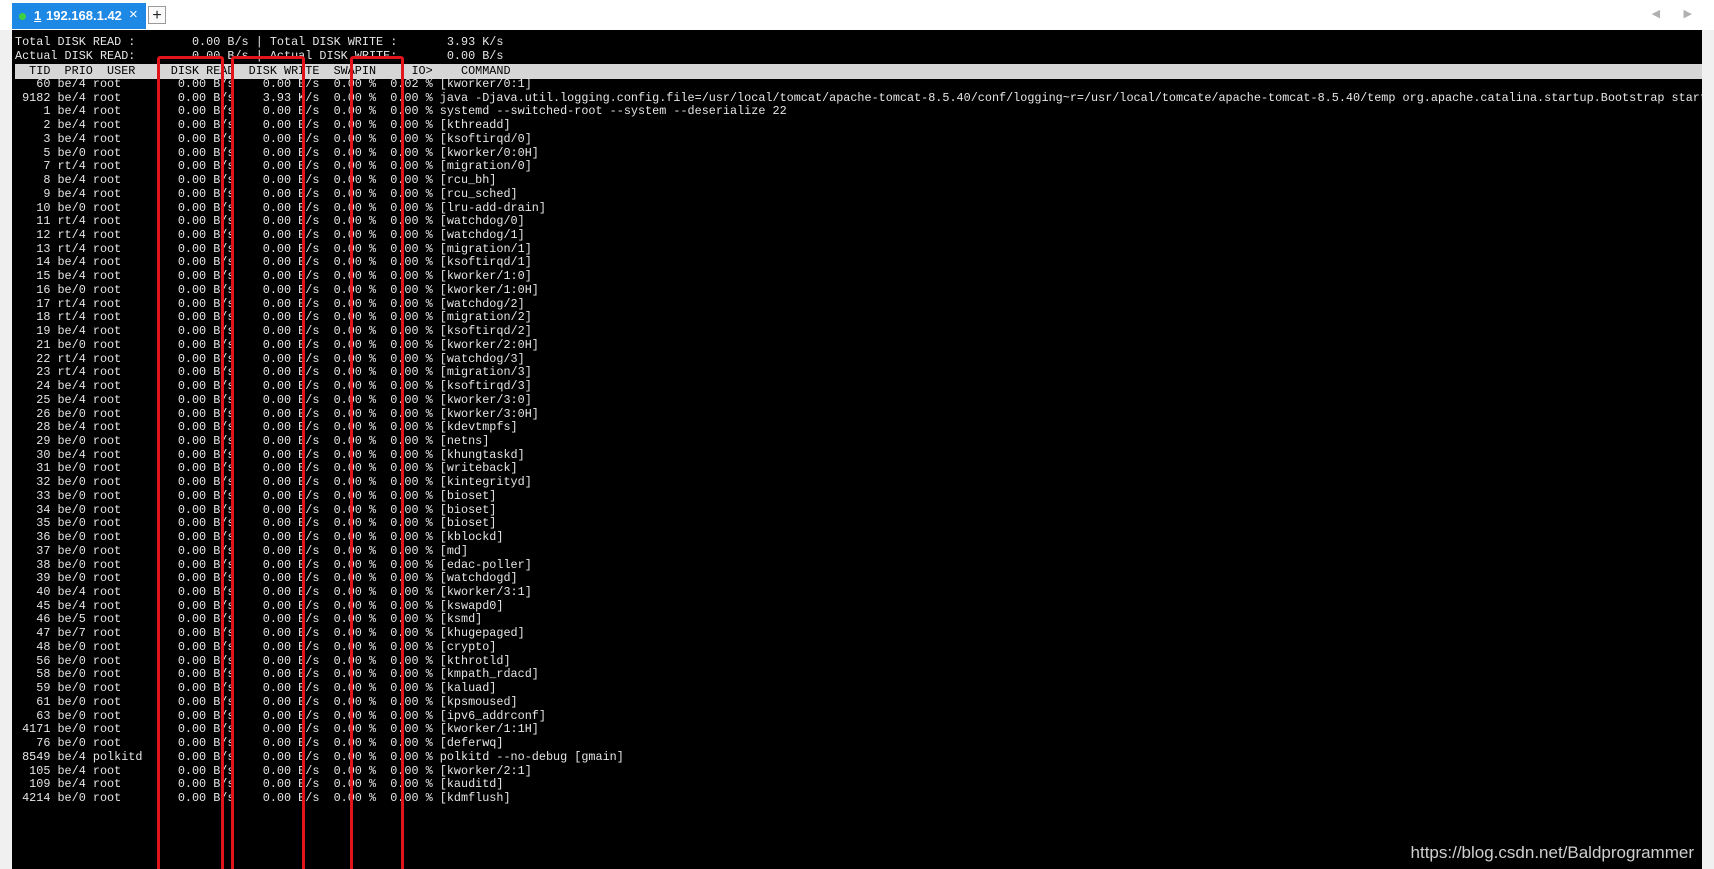 This screenshot has height=869, width=1714. I want to click on disk-write-highlight-box, so click(268, 462).